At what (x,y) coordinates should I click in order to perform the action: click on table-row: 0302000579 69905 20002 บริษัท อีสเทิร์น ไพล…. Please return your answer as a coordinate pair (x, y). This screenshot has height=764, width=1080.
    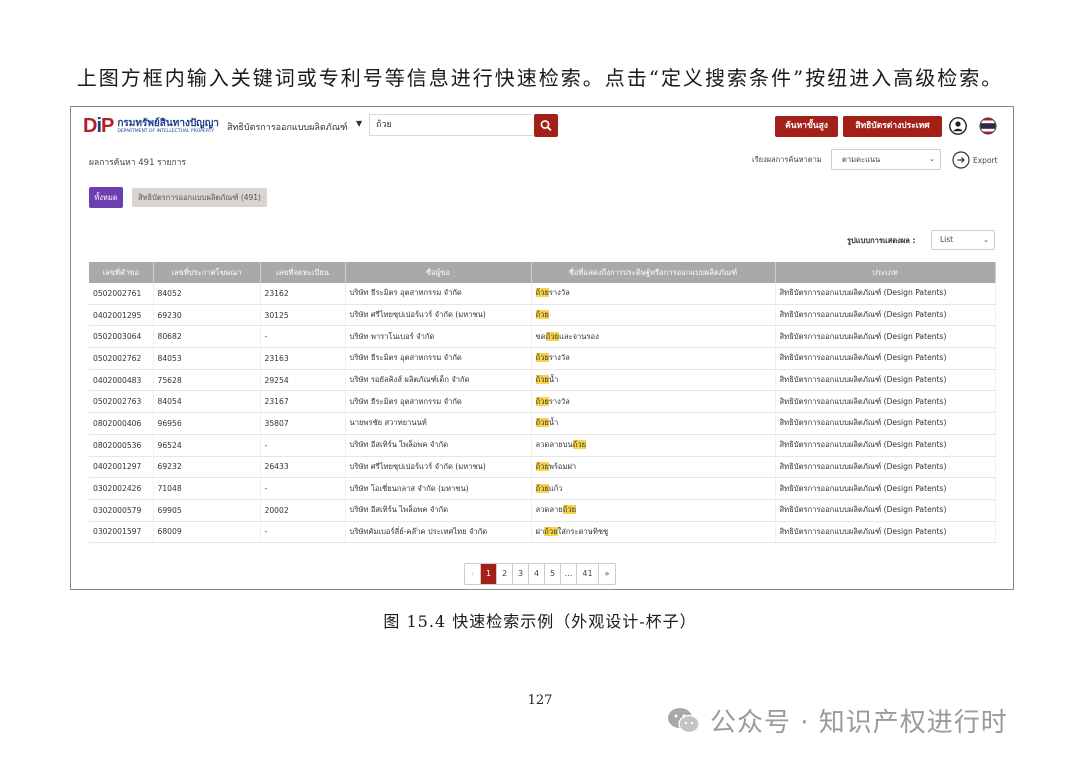
    Looking at the image, I should click on (542, 510).